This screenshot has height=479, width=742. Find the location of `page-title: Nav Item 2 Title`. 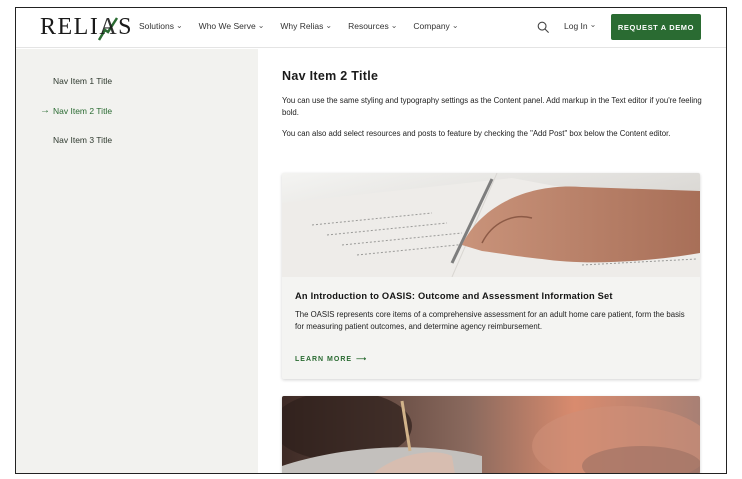

page-title: Nav Item 2 Title is located at coordinates (330, 76).